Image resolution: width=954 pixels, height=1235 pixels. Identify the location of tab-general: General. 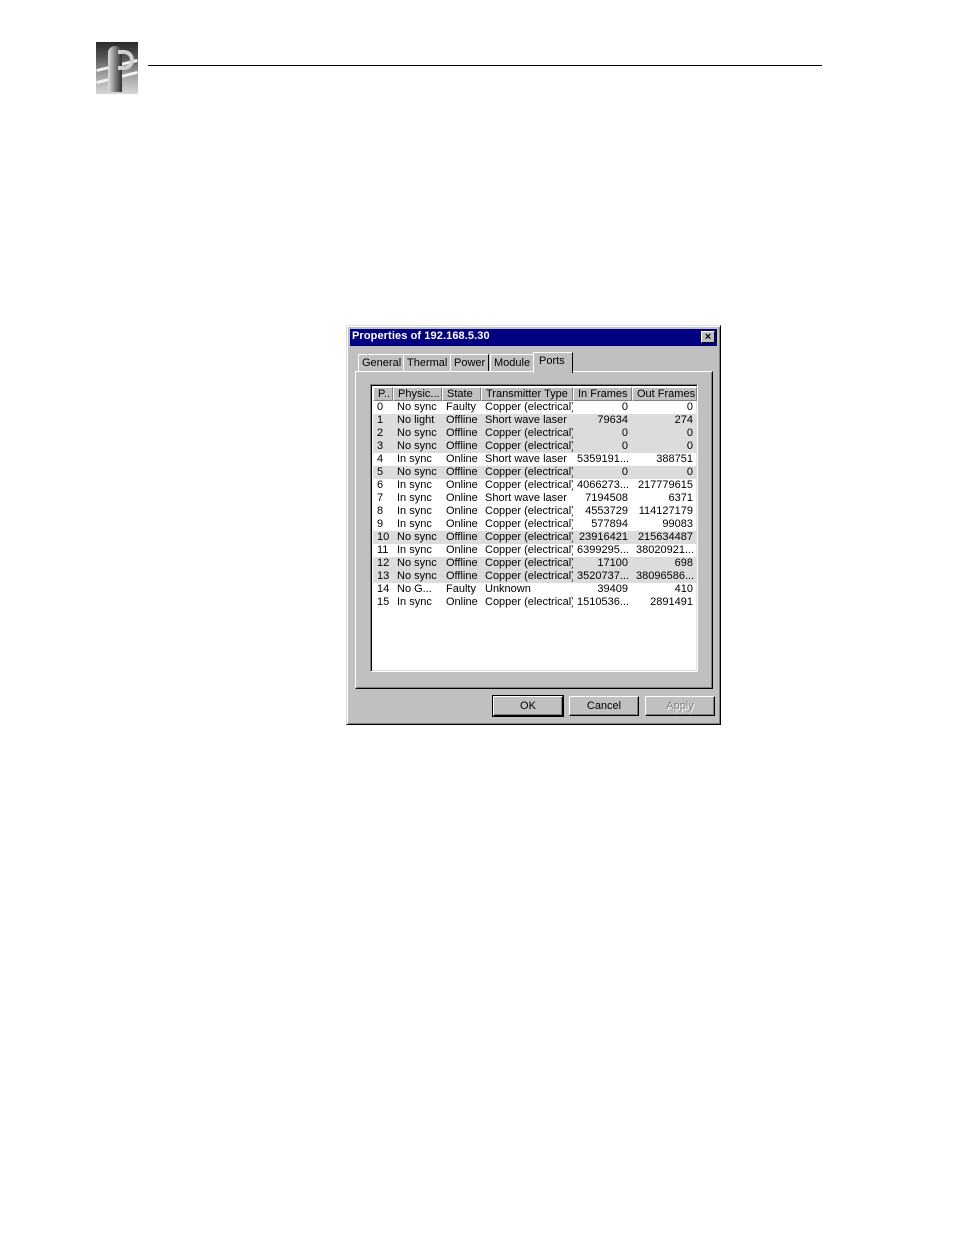
(382, 362).